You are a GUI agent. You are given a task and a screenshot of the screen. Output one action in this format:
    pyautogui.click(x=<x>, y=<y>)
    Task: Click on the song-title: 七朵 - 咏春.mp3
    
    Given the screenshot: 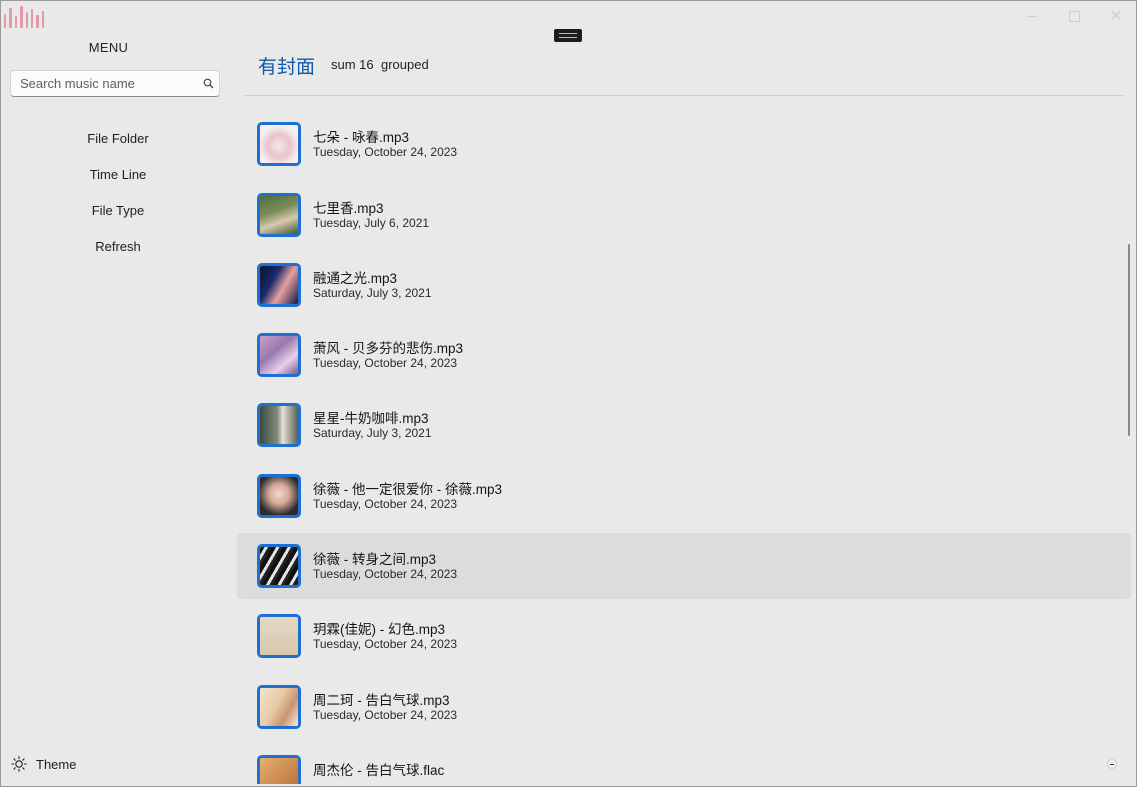 What is the action you would take?
    pyautogui.click(x=361, y=138)
    